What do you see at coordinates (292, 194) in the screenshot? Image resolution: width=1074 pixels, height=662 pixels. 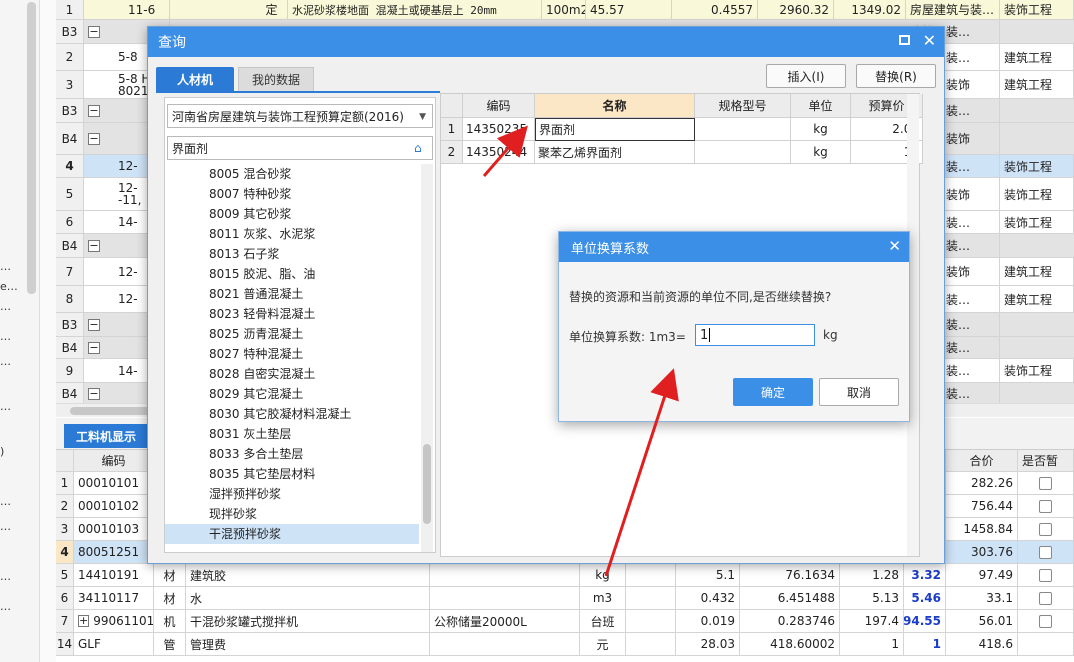 I see `tree-item: 8007 特种砂浆` at bounding box center [292, 194].